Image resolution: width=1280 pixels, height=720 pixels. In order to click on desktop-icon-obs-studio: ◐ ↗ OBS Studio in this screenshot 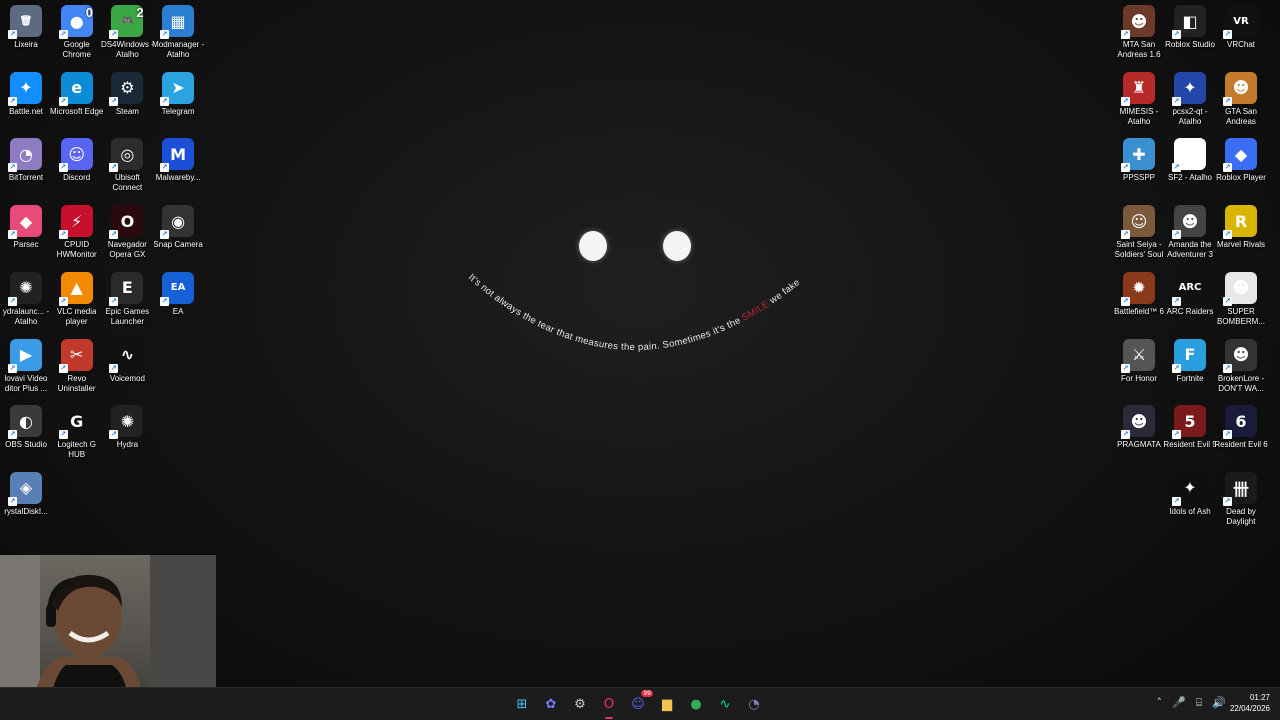, I will do `click(26, 427)`.